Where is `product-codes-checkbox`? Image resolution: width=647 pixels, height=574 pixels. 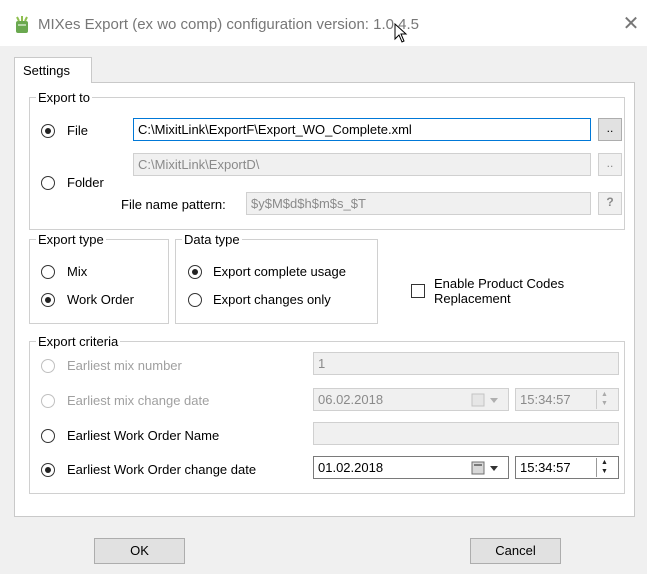
product-codes-checkbox is located at coordinates (418, 291).